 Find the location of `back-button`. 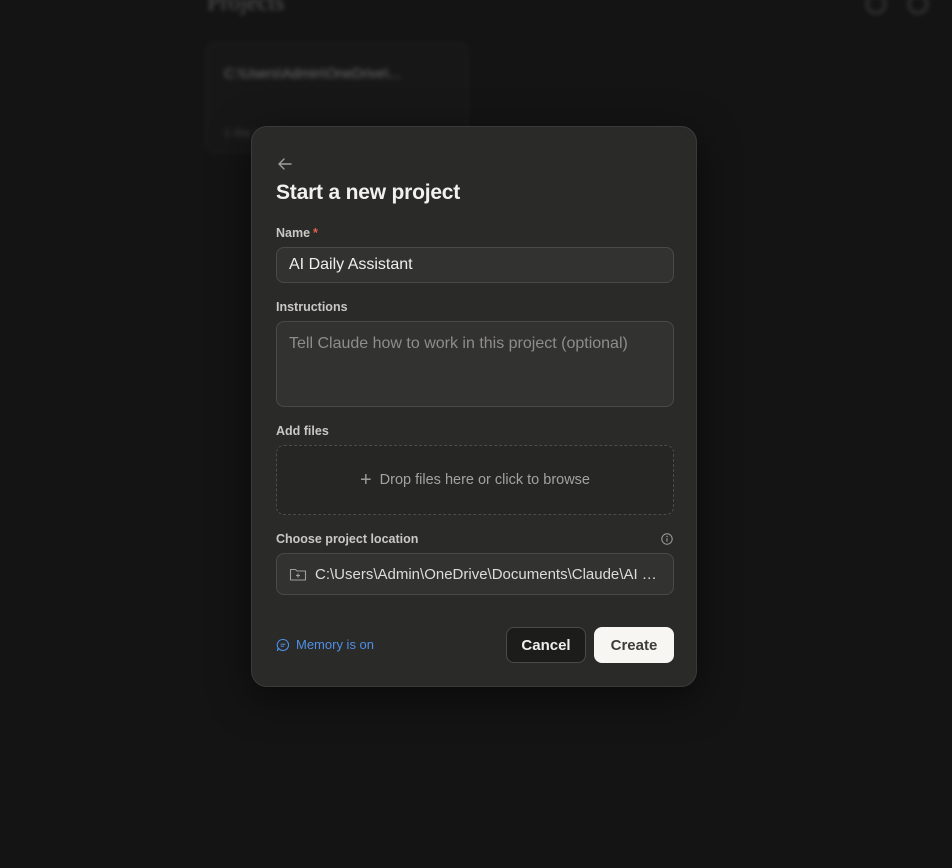

back-button is located at coordinates (285, 164).